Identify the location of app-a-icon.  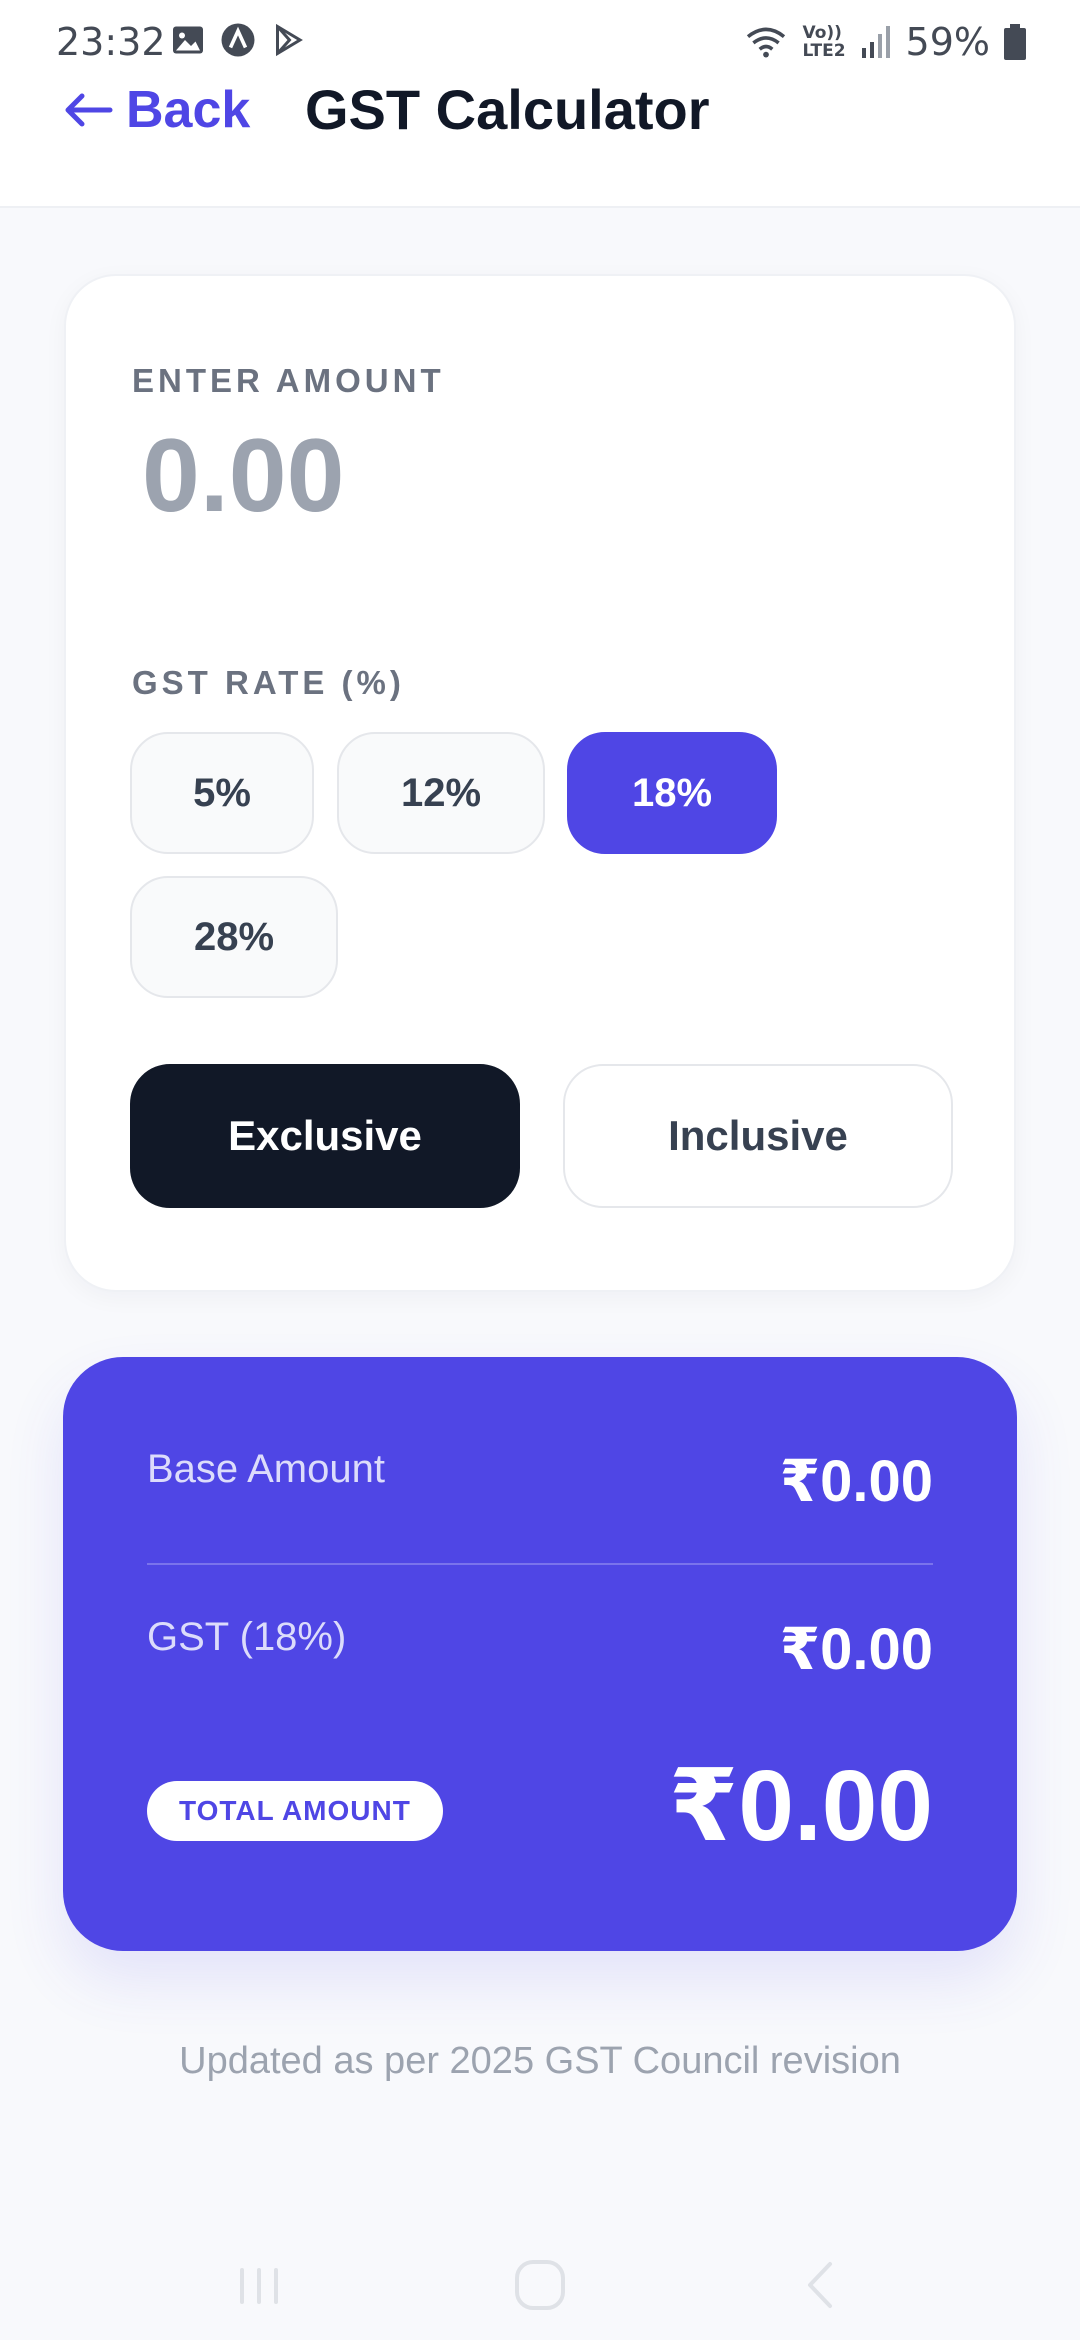
(238, 40).